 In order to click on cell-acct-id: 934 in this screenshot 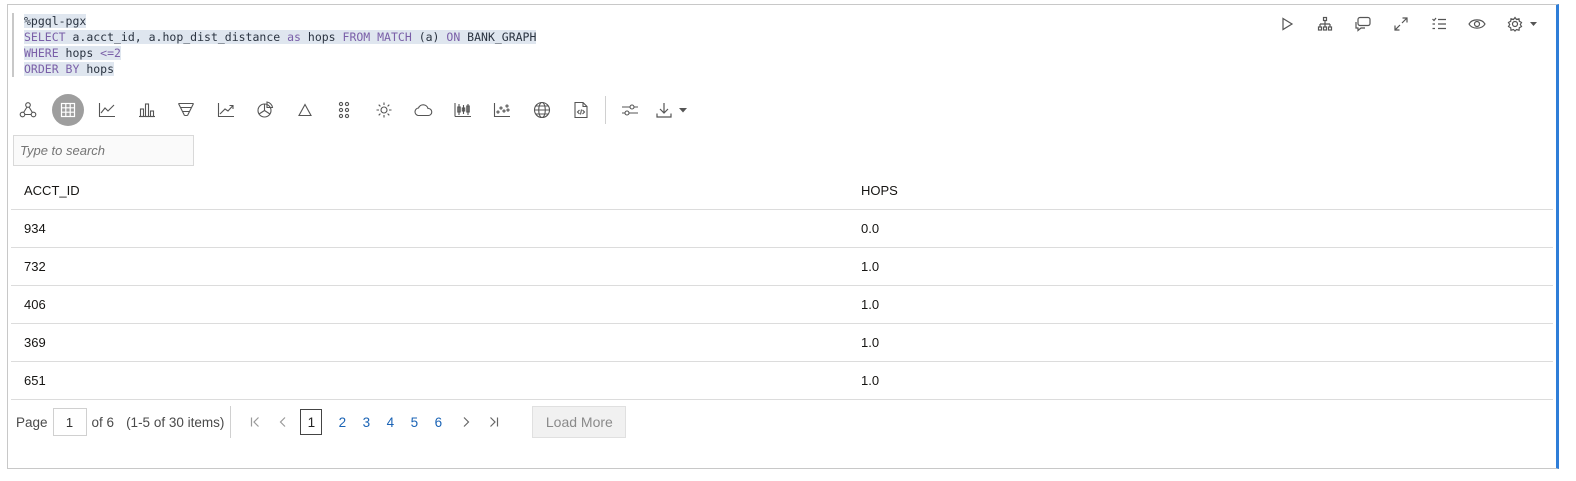, I will do `click(429, 228)`.